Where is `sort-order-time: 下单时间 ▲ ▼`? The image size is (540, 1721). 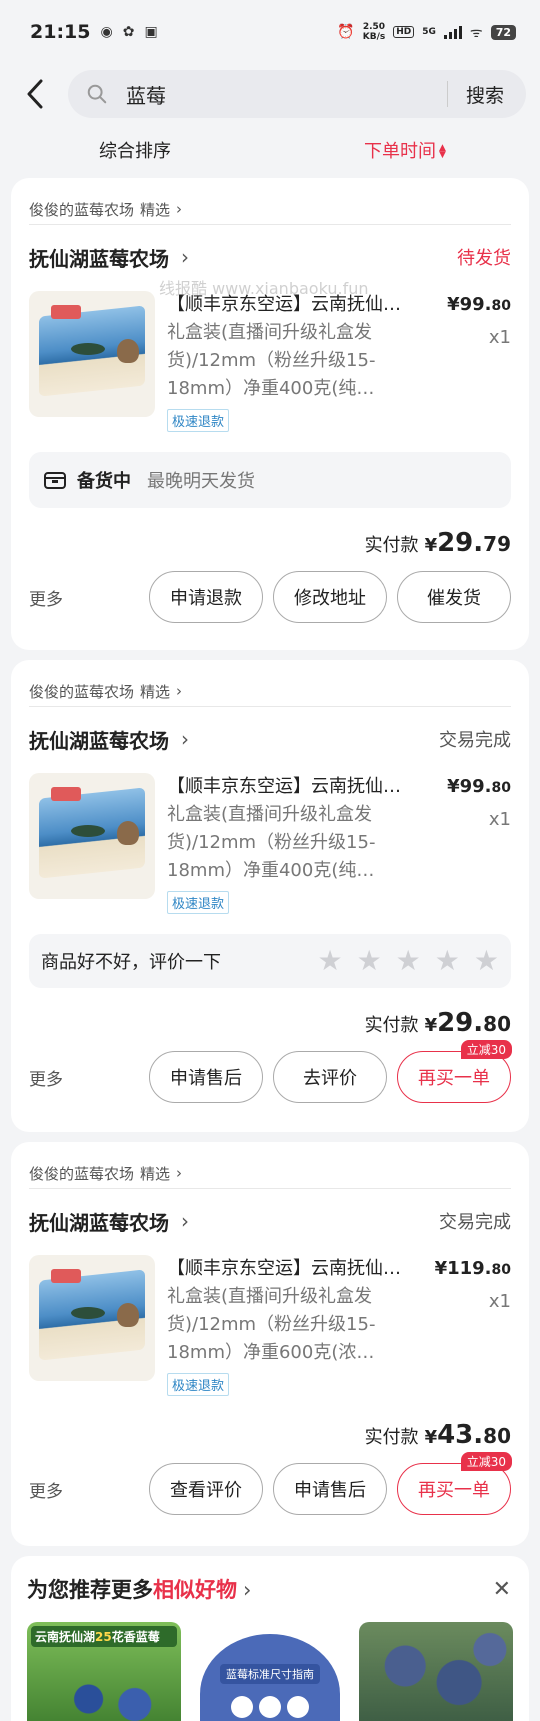
sort-order-time: 下单时间 ▲ ▼ is located at coordinates (405, 150).